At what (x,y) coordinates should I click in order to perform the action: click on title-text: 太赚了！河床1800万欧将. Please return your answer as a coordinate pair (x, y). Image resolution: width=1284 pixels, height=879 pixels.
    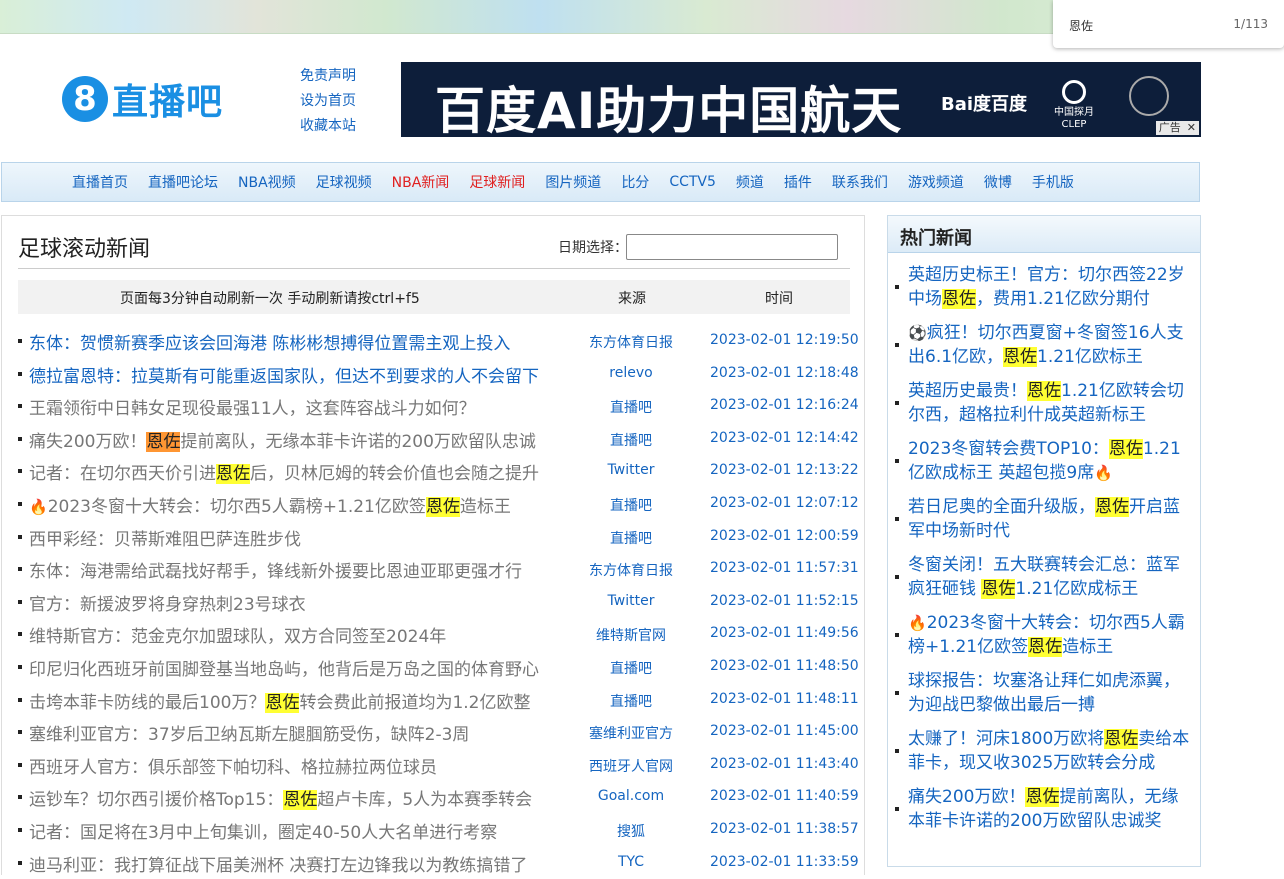
    Looking at the image, I should click on (1006, 739).